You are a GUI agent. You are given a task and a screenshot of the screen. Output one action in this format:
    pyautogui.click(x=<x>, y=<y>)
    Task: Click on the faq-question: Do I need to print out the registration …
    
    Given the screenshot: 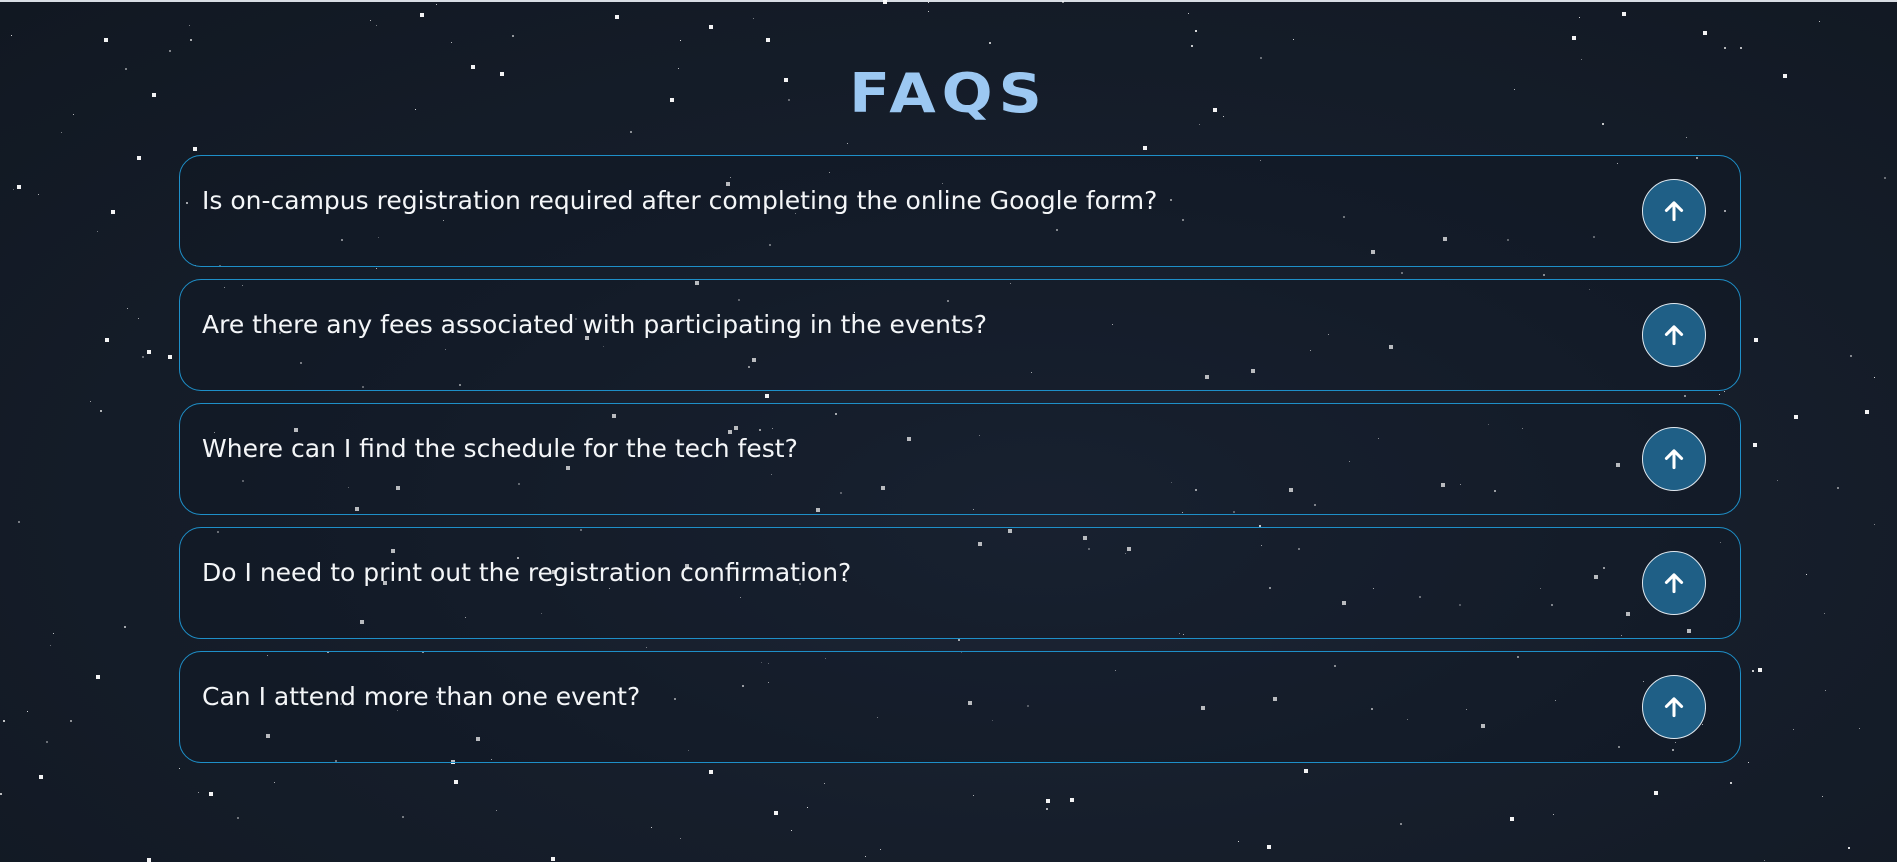 What is the action you would take?
    pyautogui.click(x=527, y=572)
    